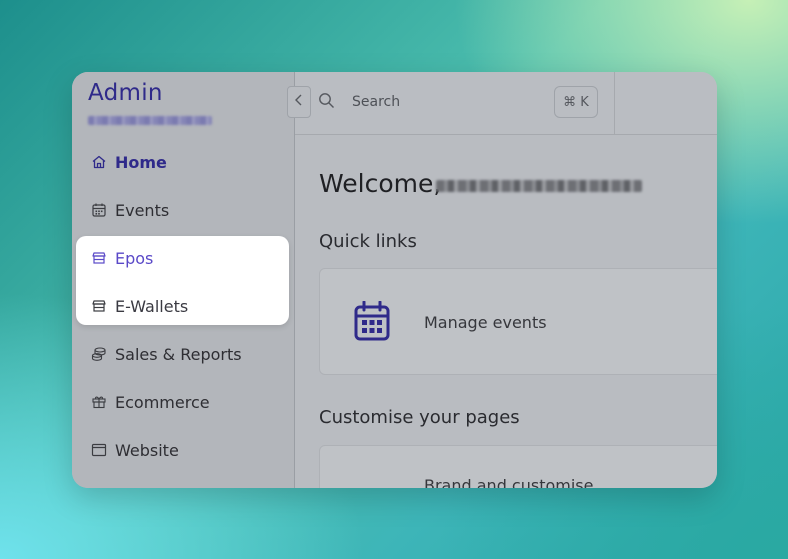 The height and width of the screenshot is (559, 788). I want to click on search-shortcut-badge: ⌘ K, so click(576, 102).